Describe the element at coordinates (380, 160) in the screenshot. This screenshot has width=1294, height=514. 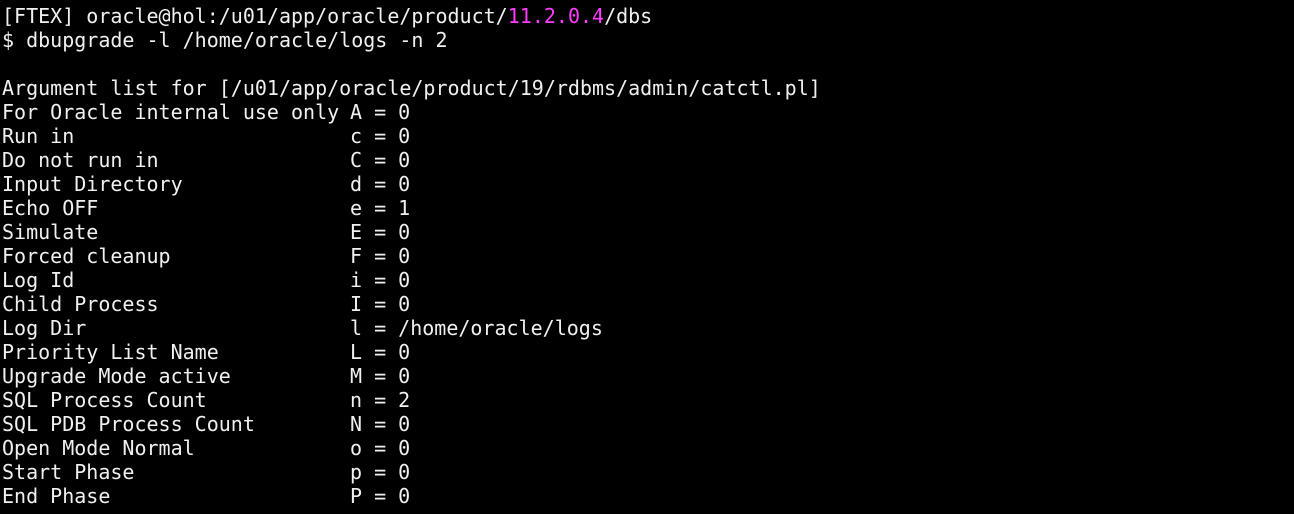
I see `argument-flag-value: C = 0` at that location.